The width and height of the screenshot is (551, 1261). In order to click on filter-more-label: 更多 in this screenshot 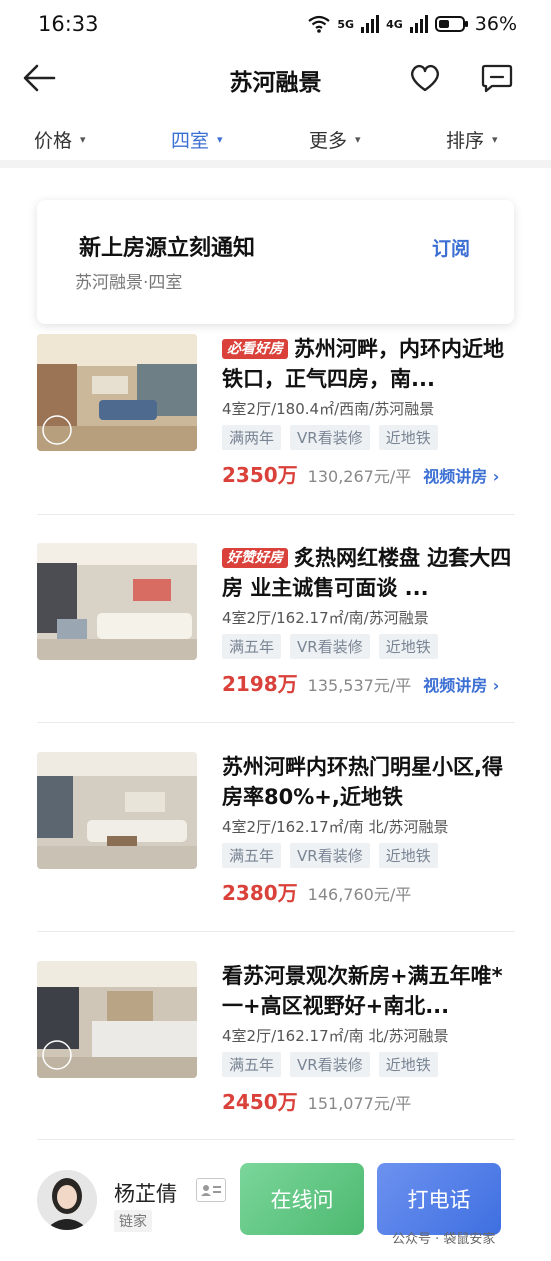, I will do `click(328, 141)`.